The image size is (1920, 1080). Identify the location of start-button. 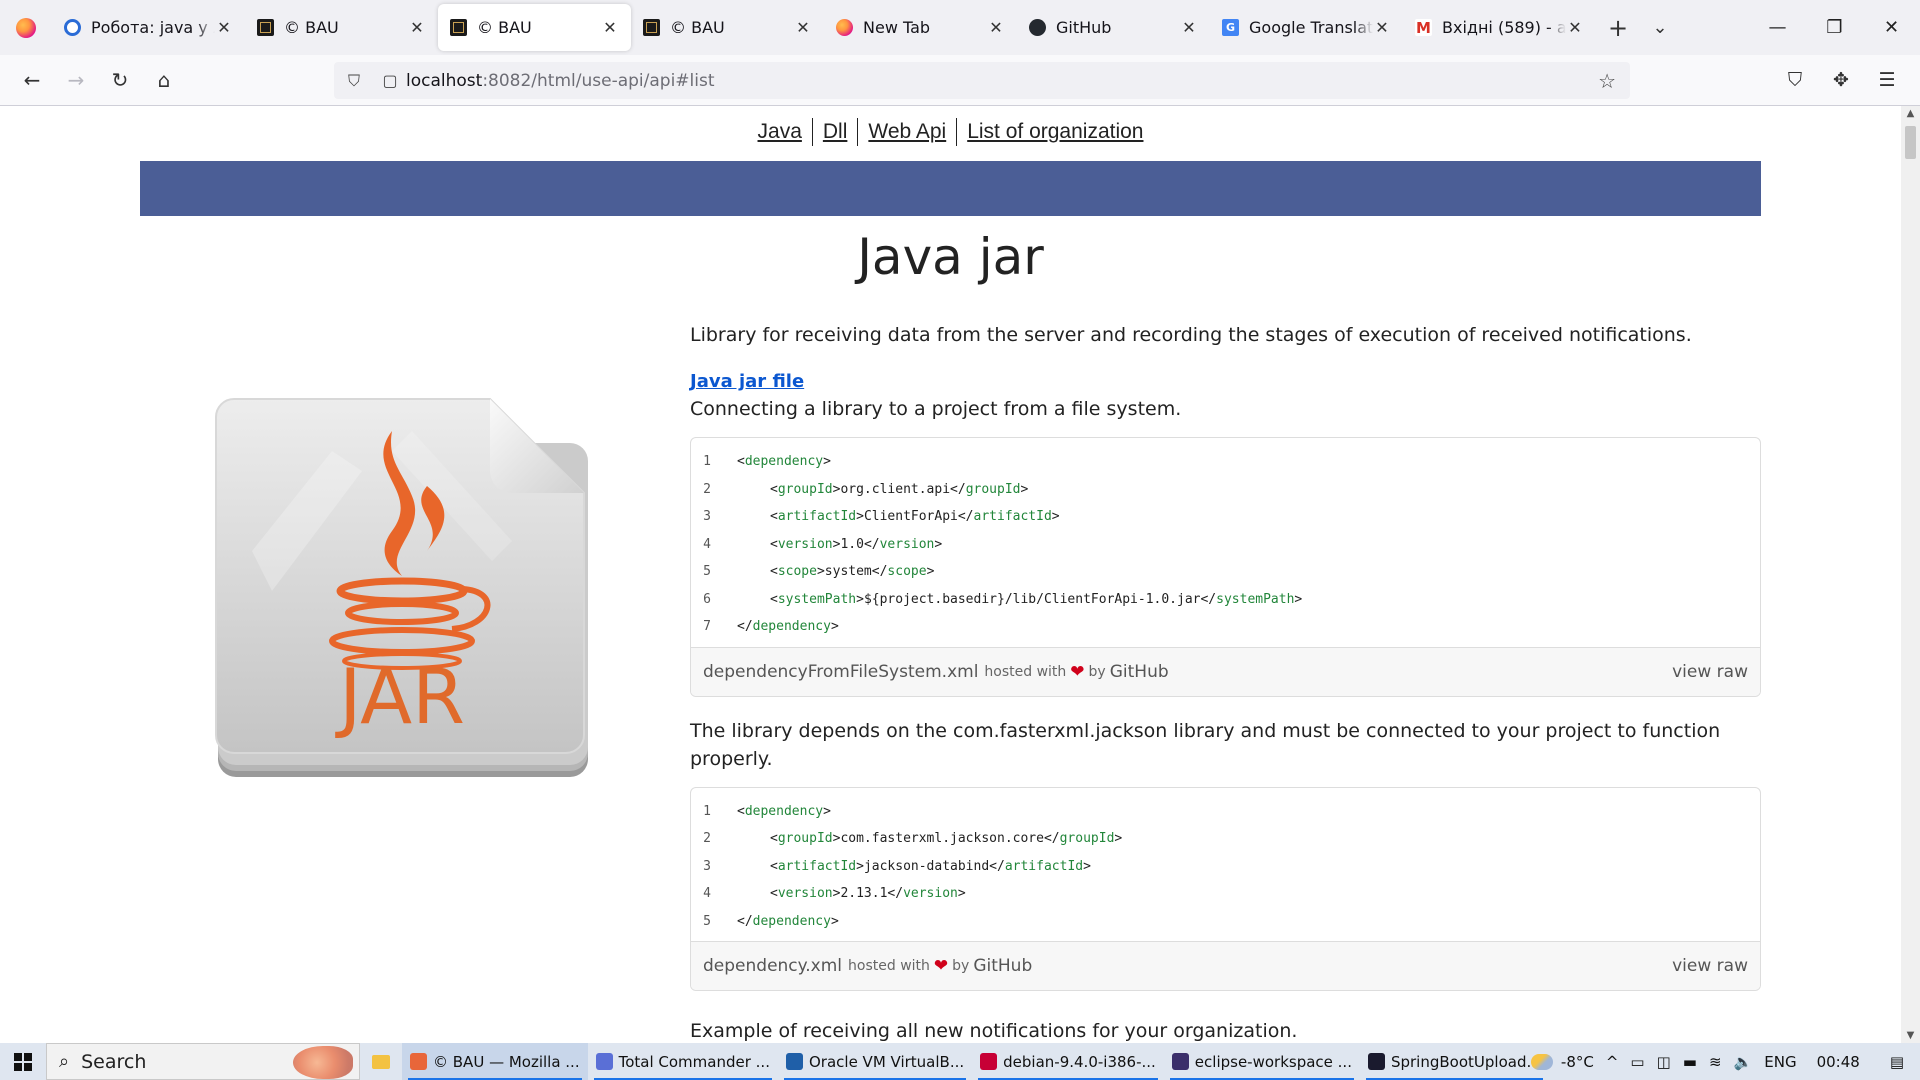
(23, 1061).